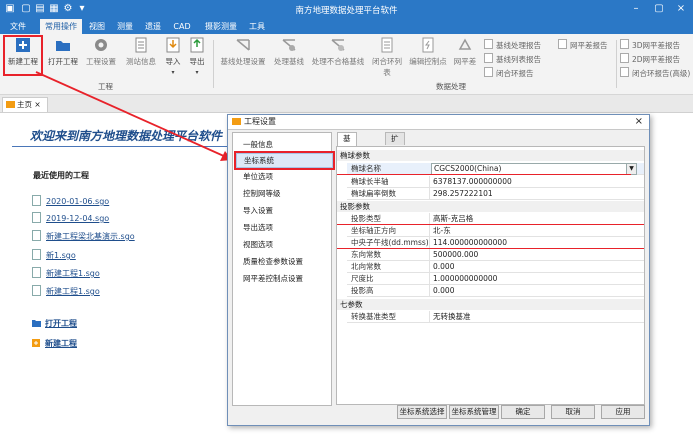 The width and height of the screenshot is (693, 445). What do you see at coordinates (453, 218) in the screenshot?
I see `projection-type-value: 高斯-克吕格` at bounding box center [453, 218].